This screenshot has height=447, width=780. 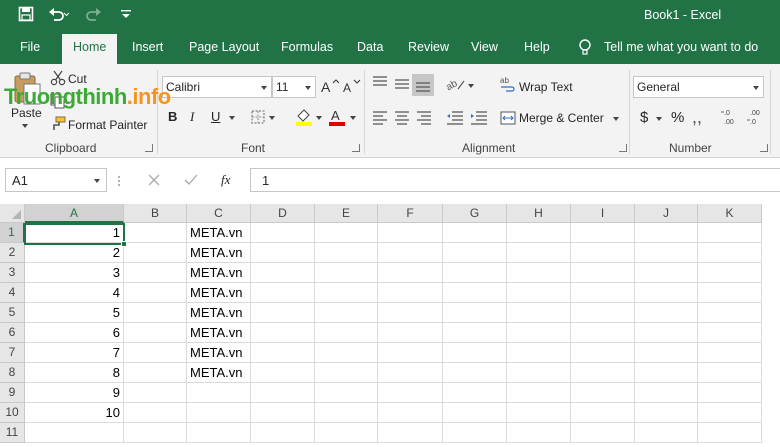 What do you see at coordinates (59, 15) in the screenshot?
I see `undo-icon` at bounding box center [59, 15].